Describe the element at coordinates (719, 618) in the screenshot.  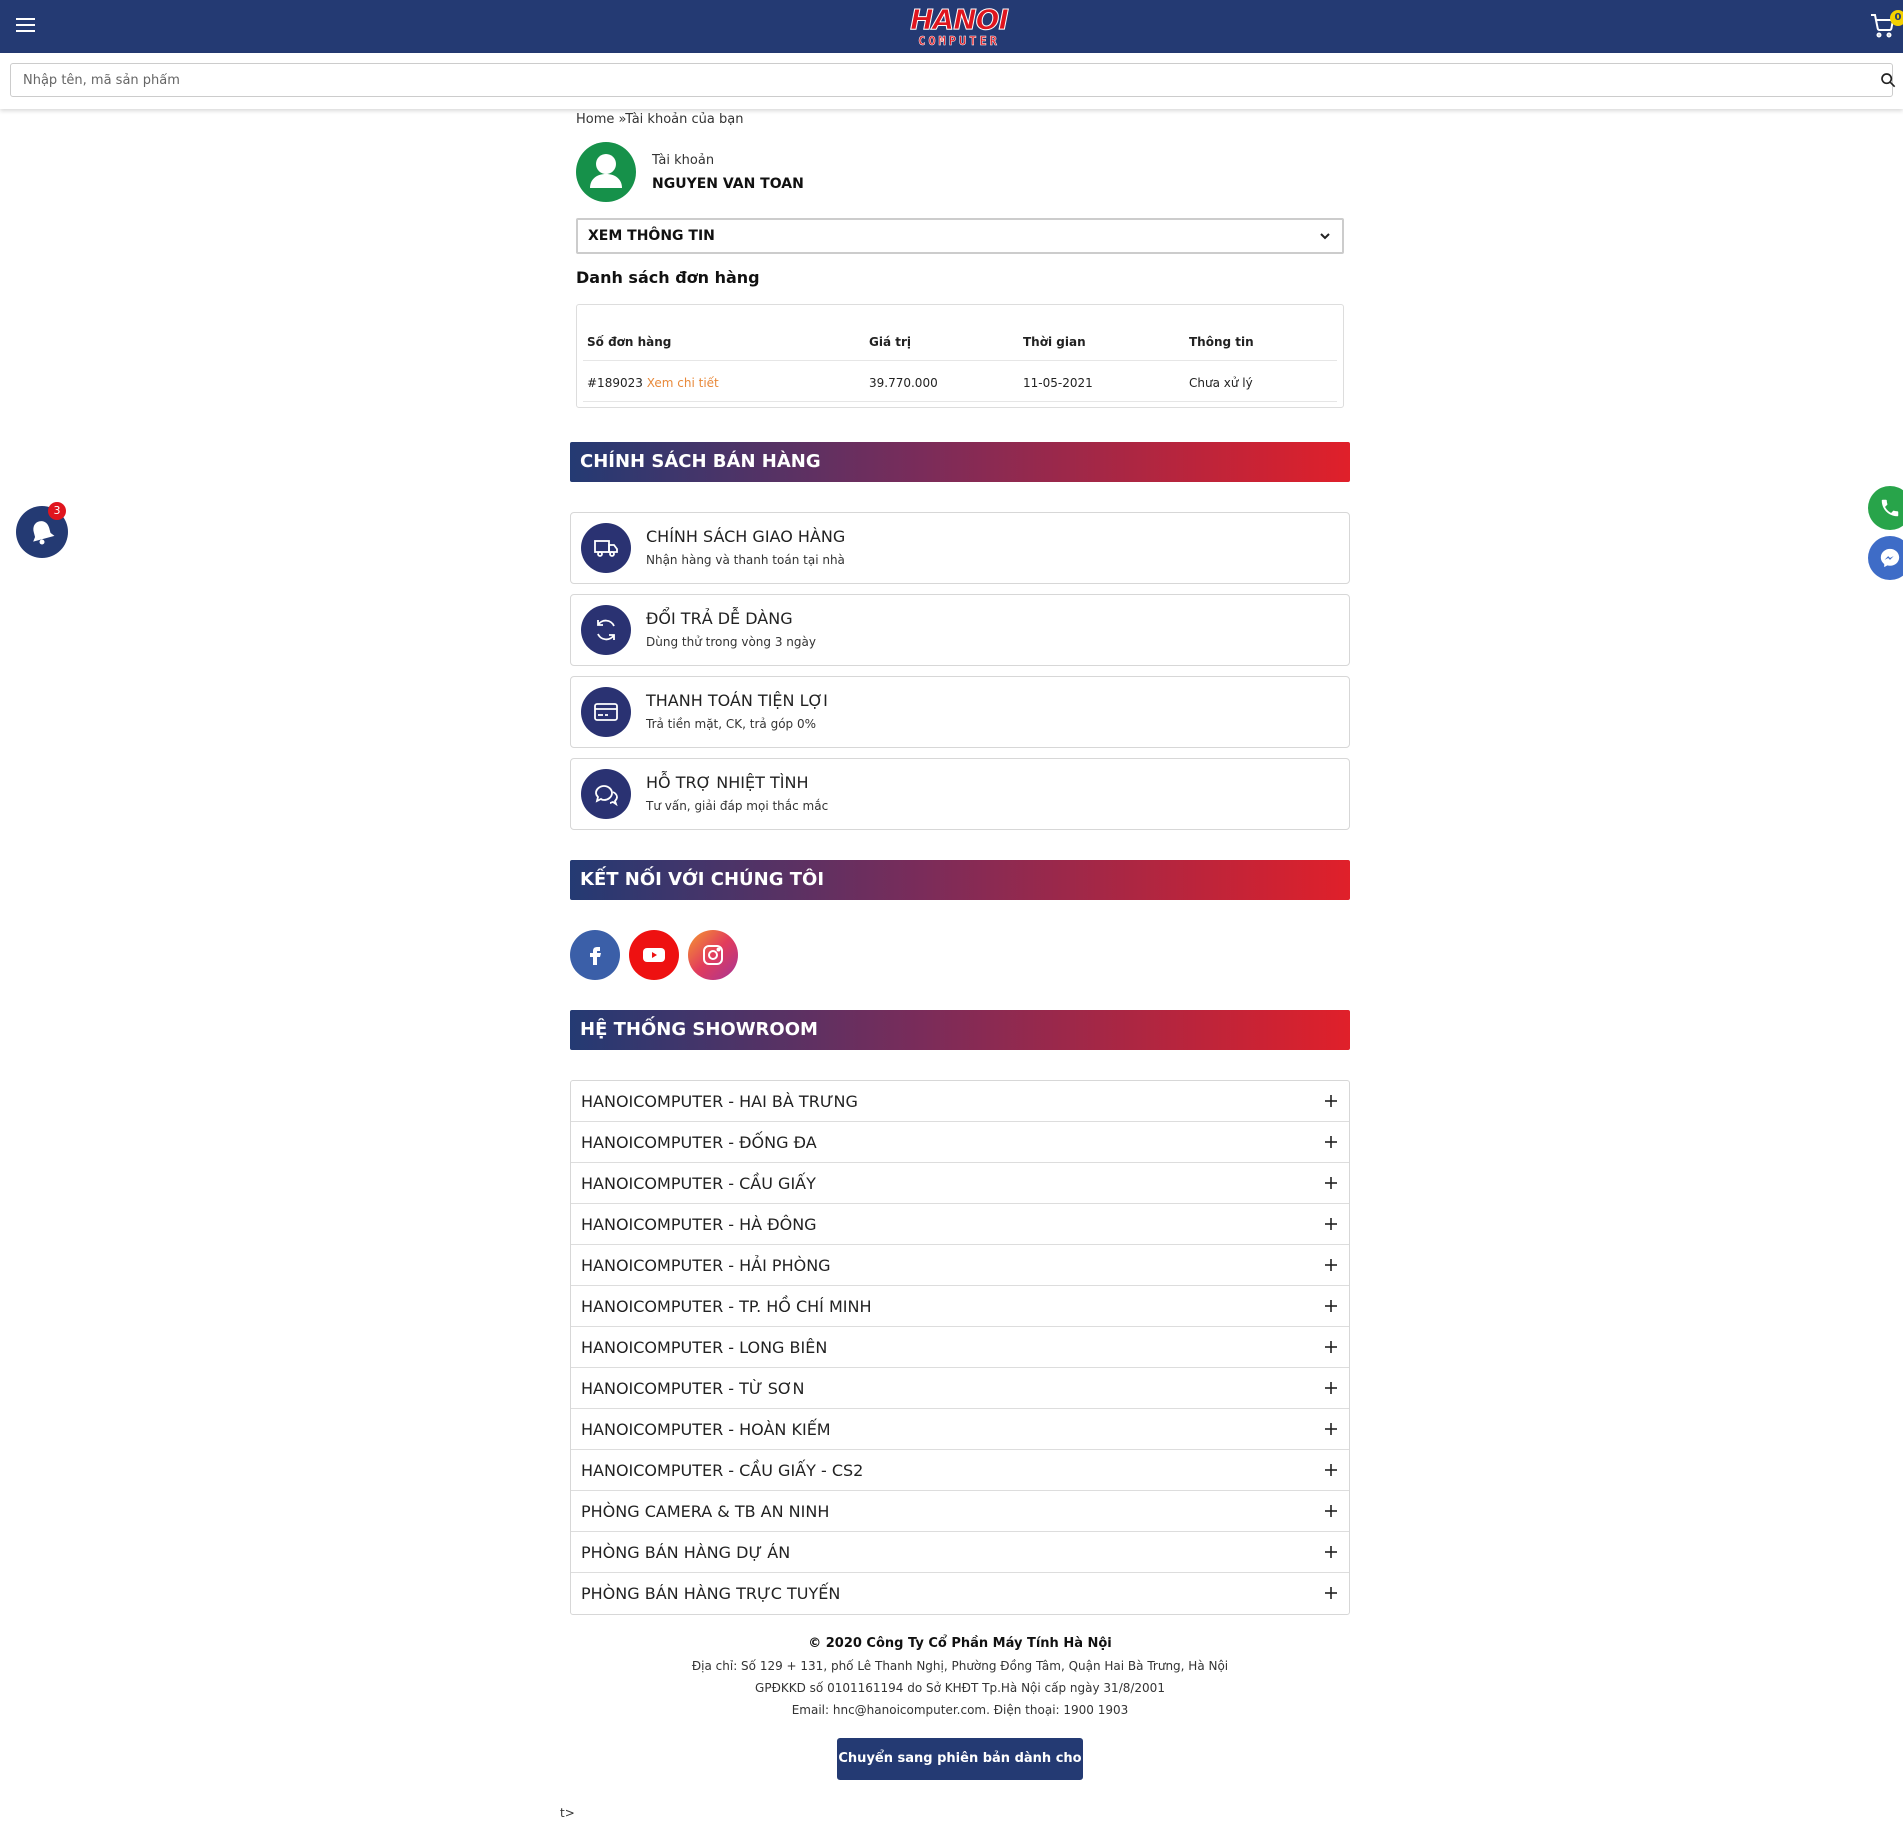
I see `policy-title: ĐỔI TRẢ DỄ DÀNG` at that location.